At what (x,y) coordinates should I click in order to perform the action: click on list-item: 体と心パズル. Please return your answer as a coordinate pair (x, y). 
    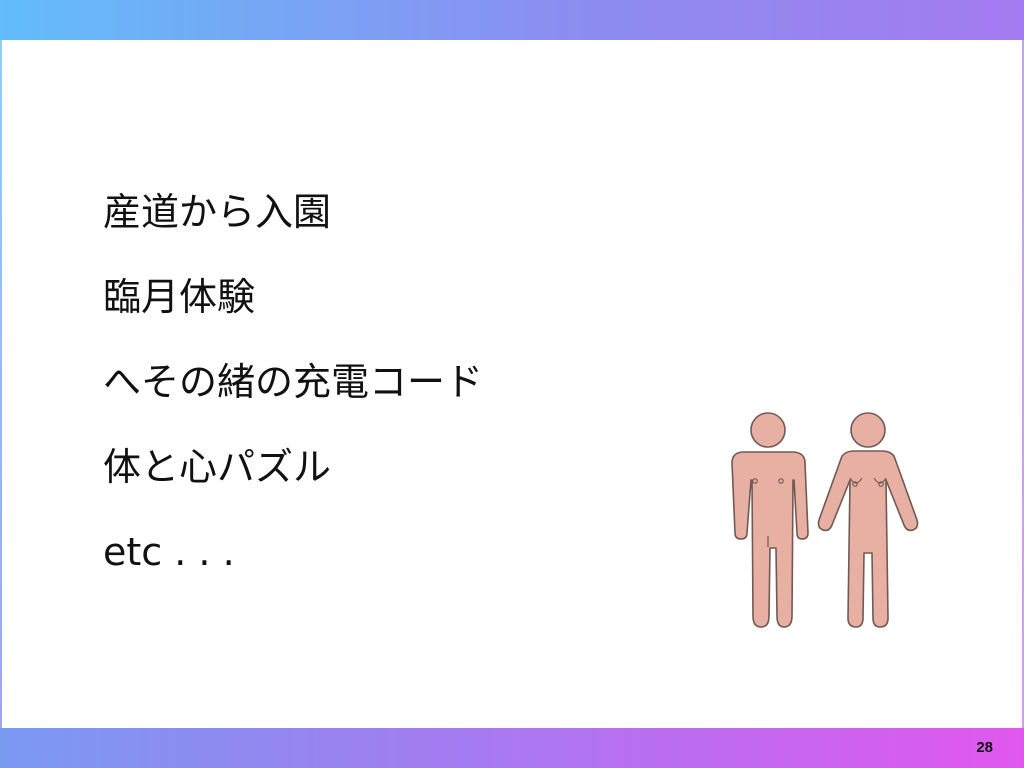
    Looking at the image, I should click on (217, 467).